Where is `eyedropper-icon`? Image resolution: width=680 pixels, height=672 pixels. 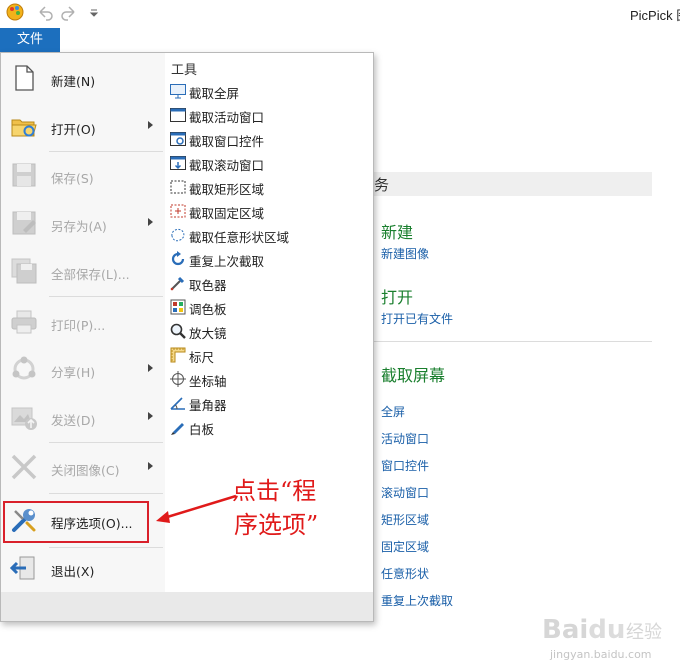
eyedropper-icon is located at coordinates (177, 283).